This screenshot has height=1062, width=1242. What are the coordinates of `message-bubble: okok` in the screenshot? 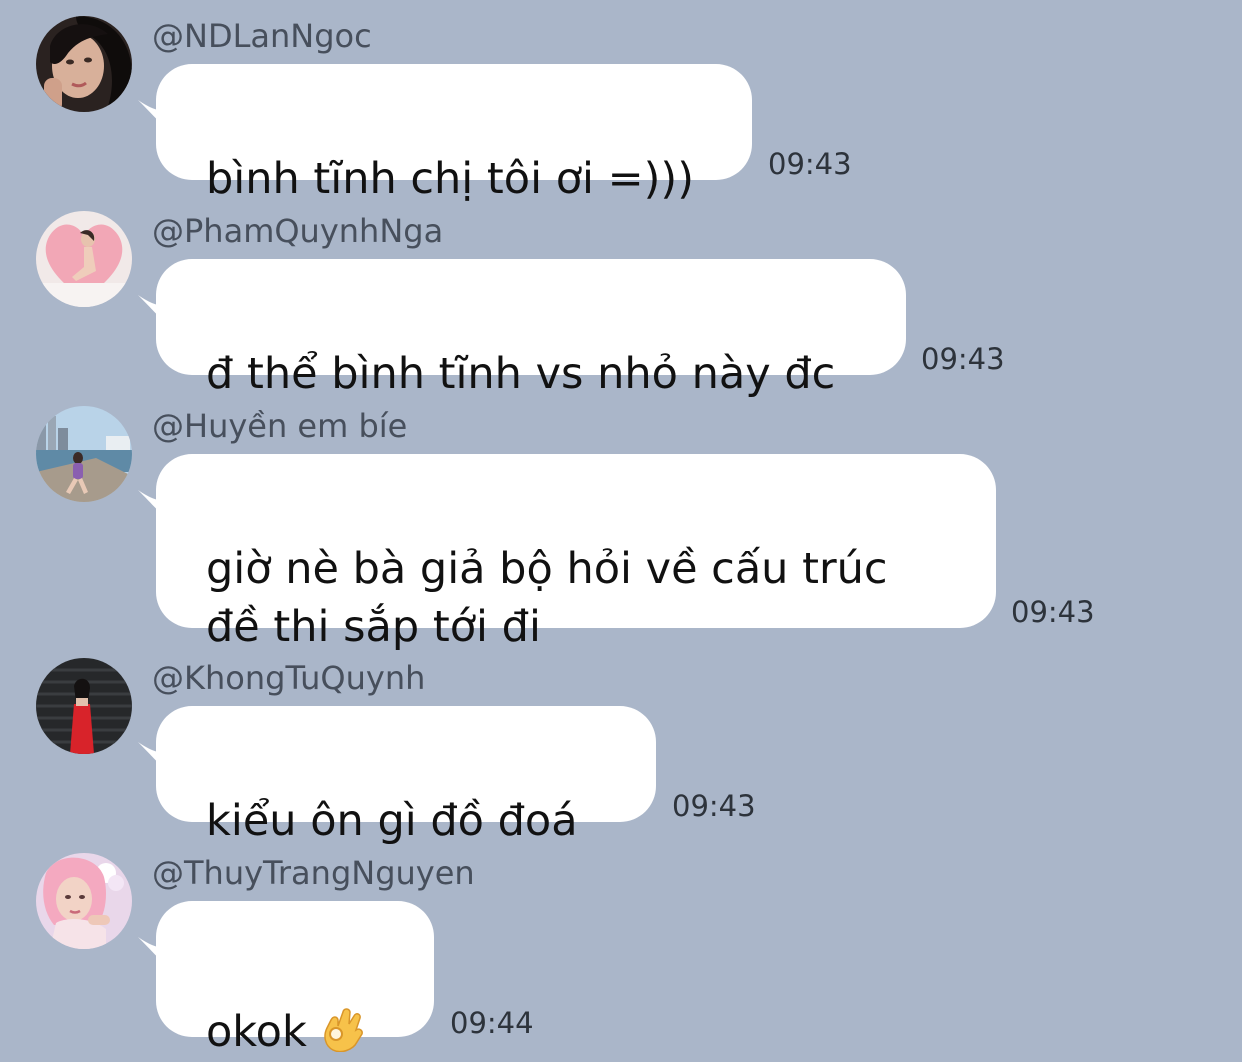 It's located at (295, 979).